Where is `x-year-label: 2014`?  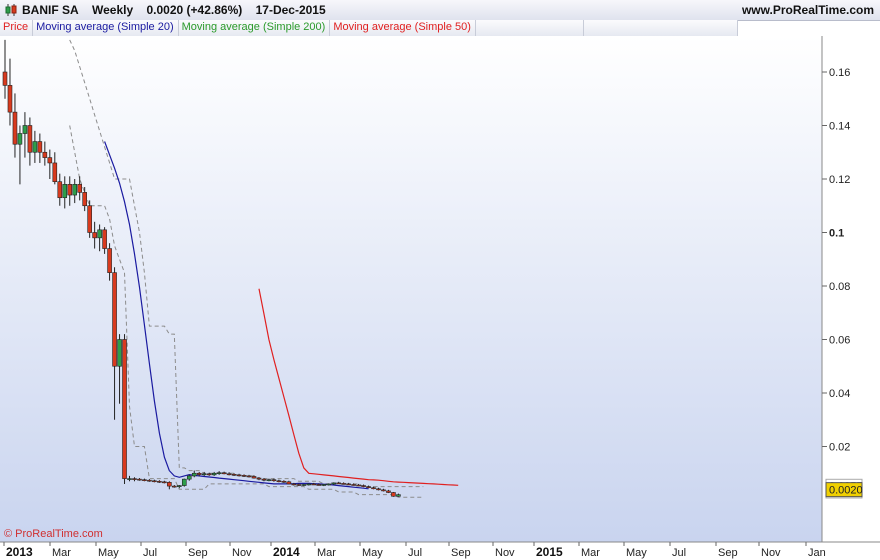 x-year-label: 2014 is located at coordinates (286, 552).